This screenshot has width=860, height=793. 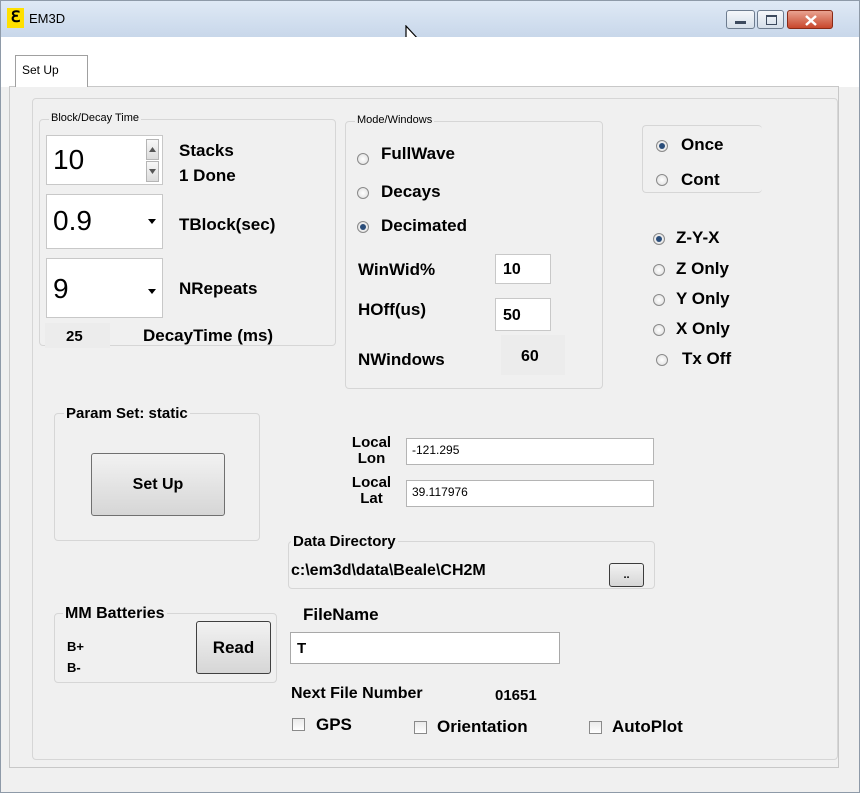 I want to click on done-status: 1 Done, so click(x=207, y=175).